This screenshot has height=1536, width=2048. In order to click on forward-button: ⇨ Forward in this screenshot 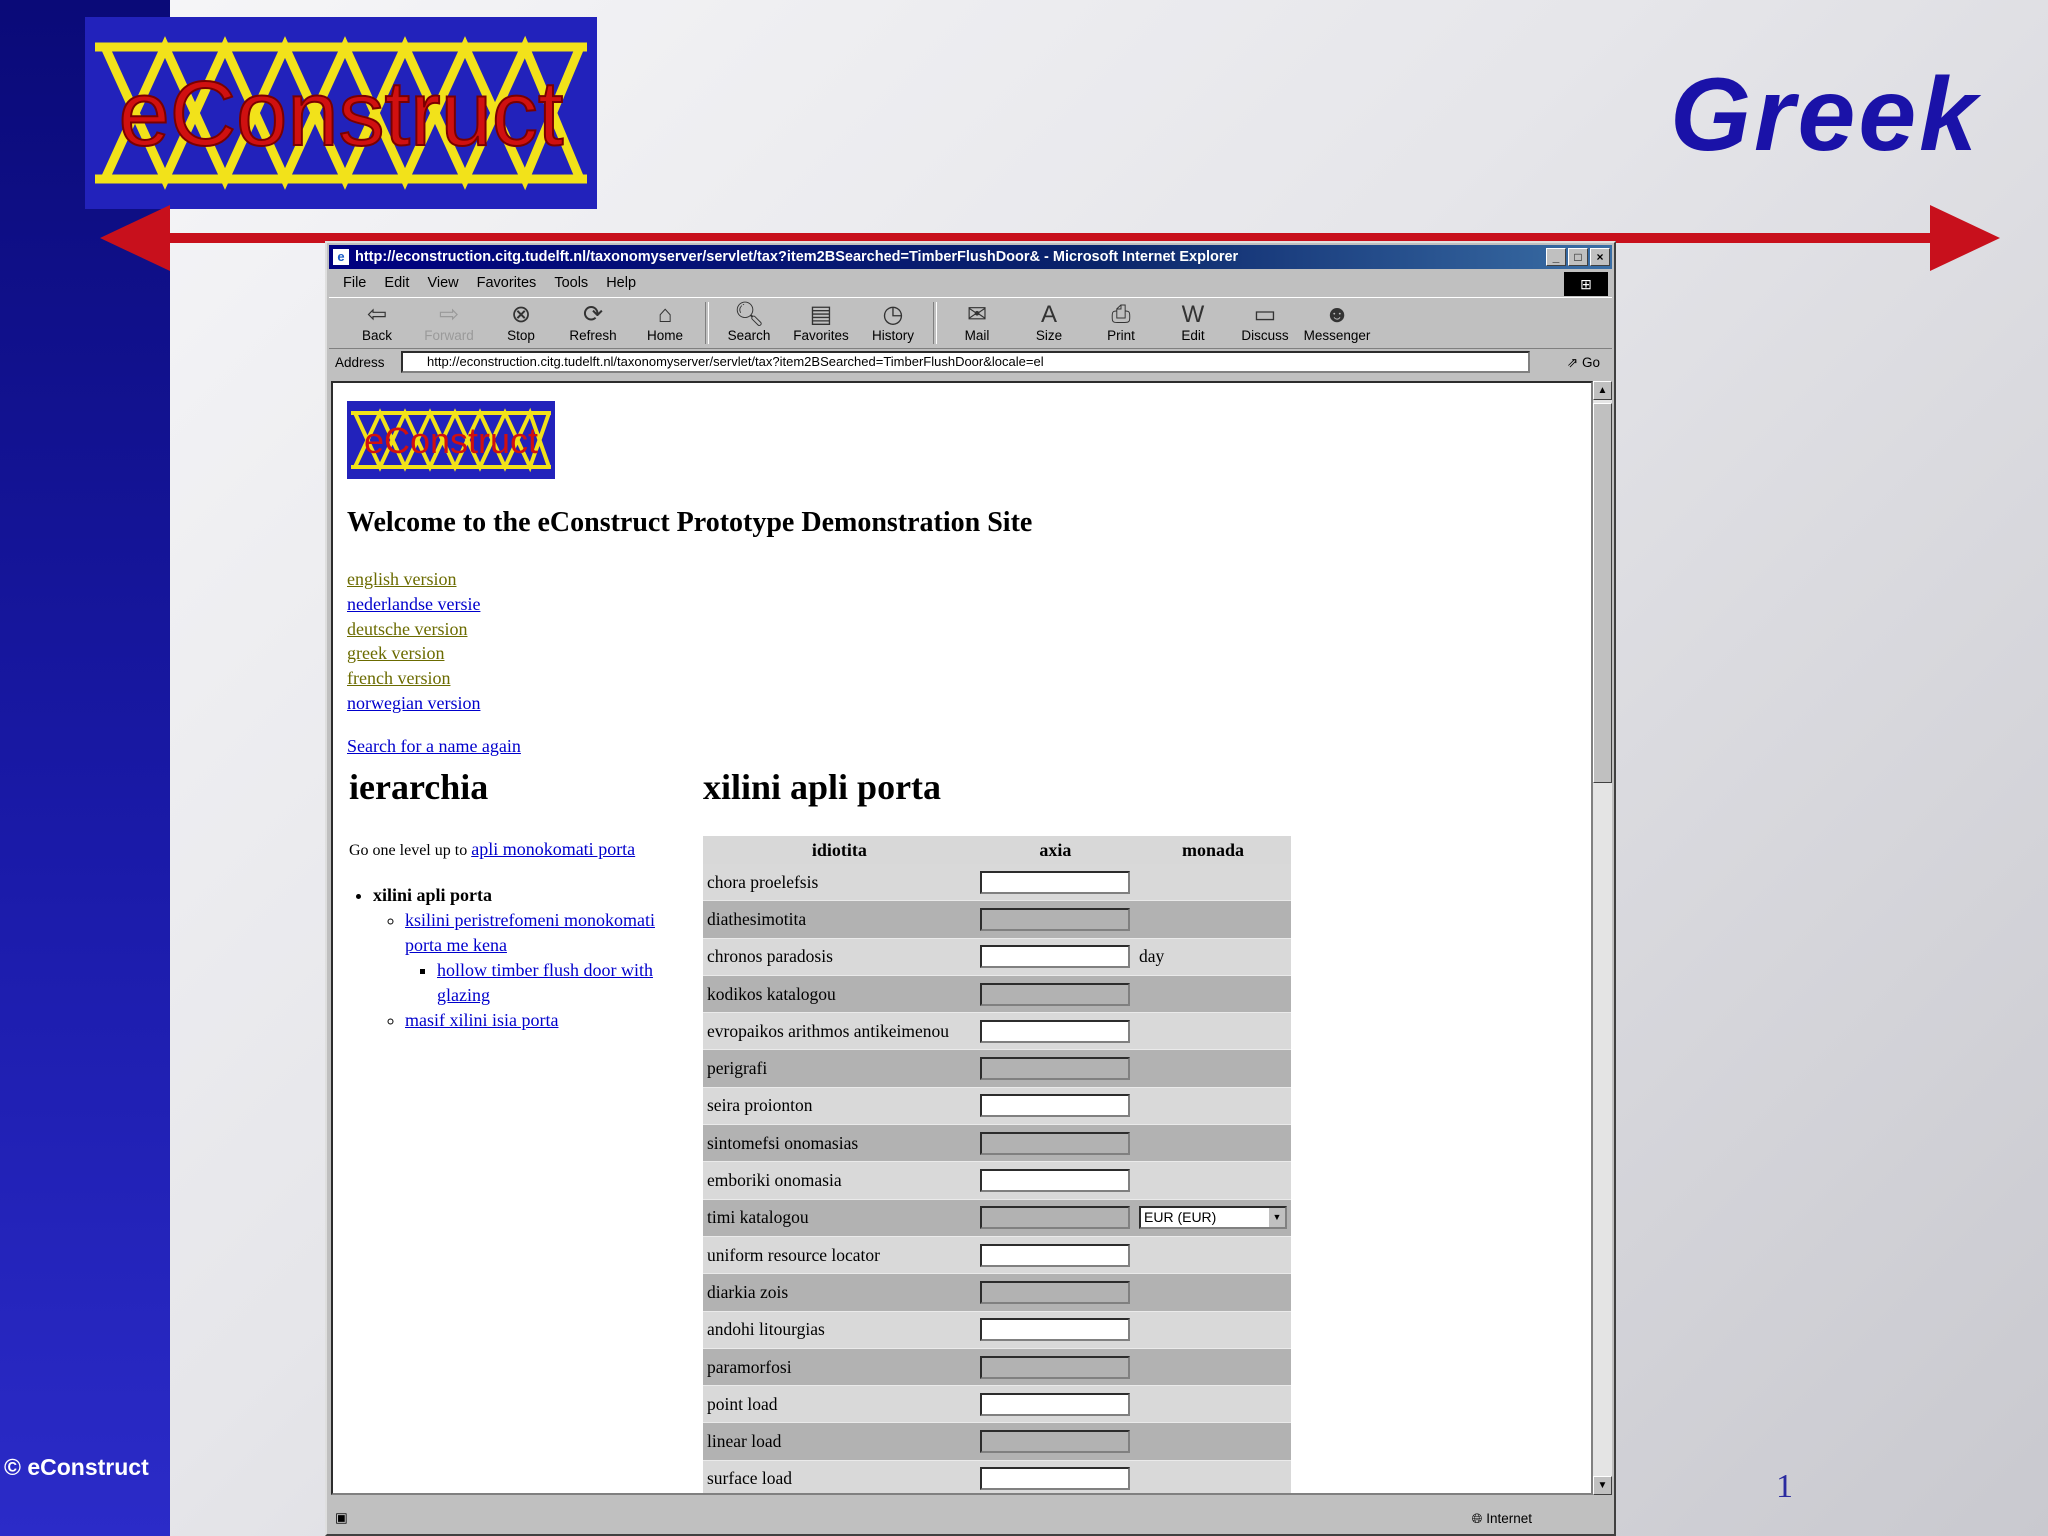, I will do `click(449, 323)`.